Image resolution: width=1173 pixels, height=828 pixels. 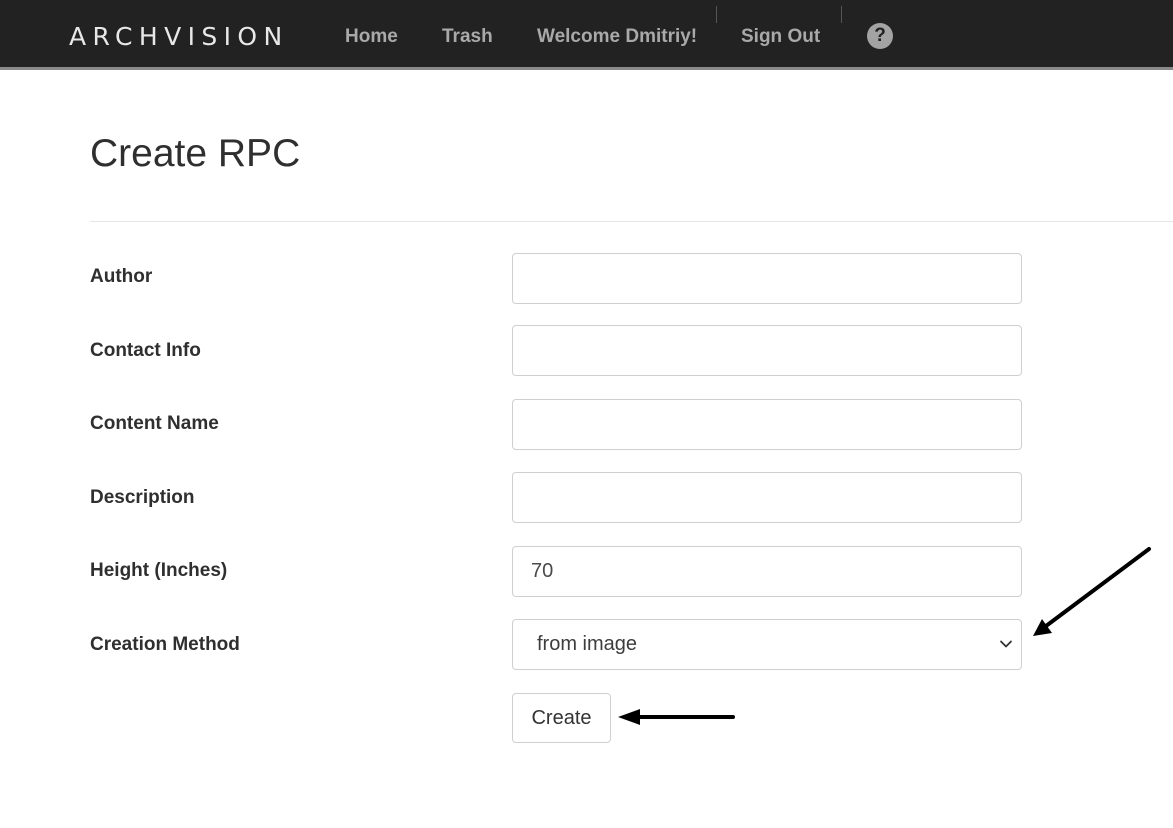 What do you see at coordinates (561, 718) in the screenshot?
I see `create-button: Create` at bounding box center [561, 718].